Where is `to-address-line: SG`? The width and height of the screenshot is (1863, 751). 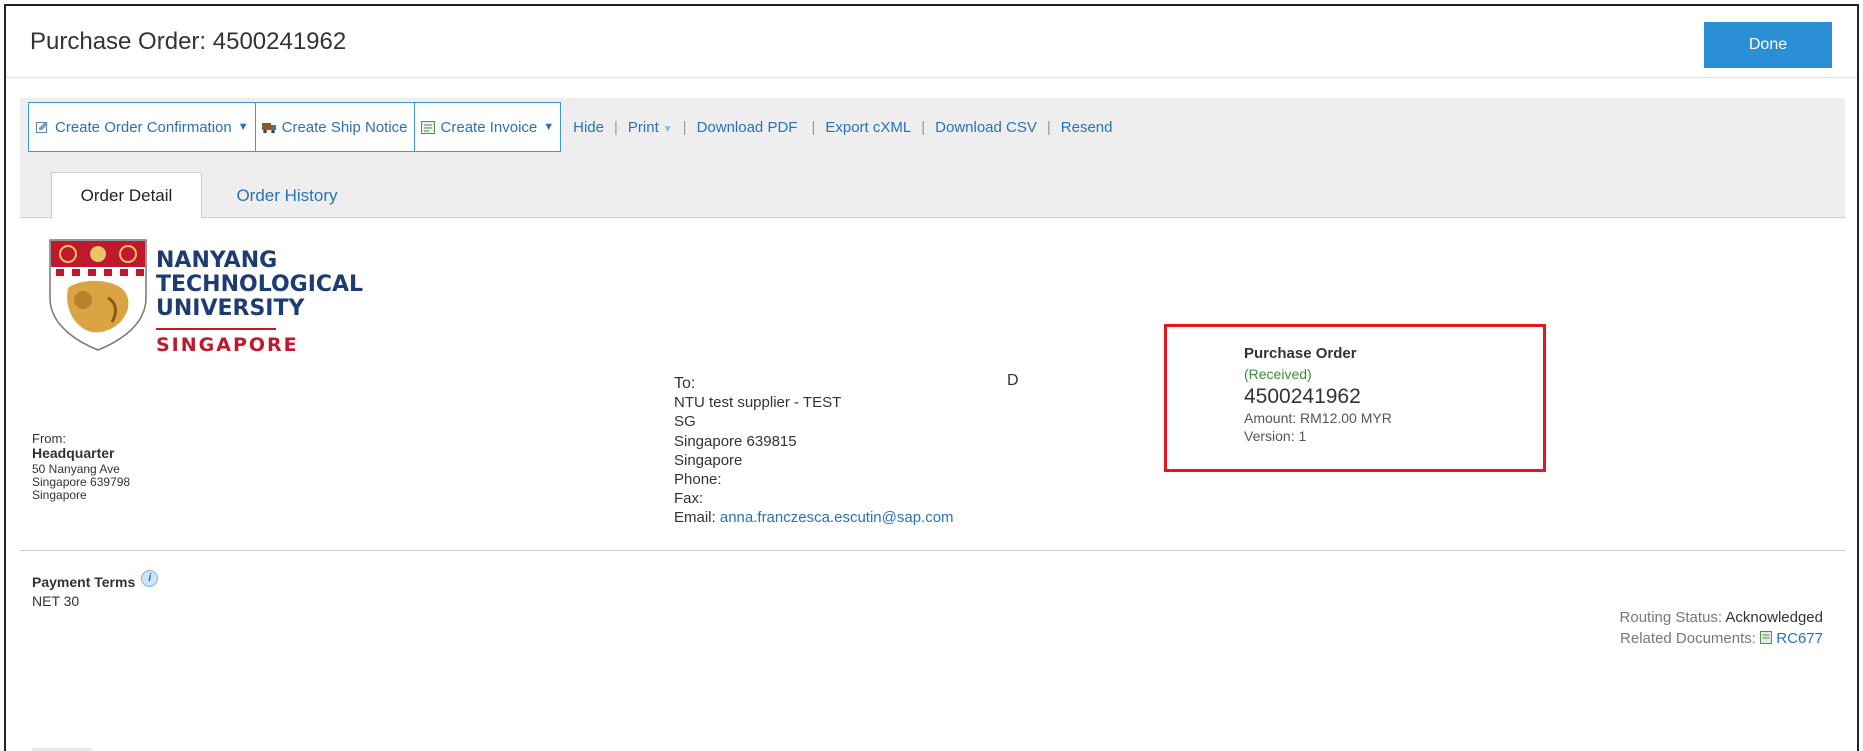
to-address-line: SG is located at coordinates (685, 422).